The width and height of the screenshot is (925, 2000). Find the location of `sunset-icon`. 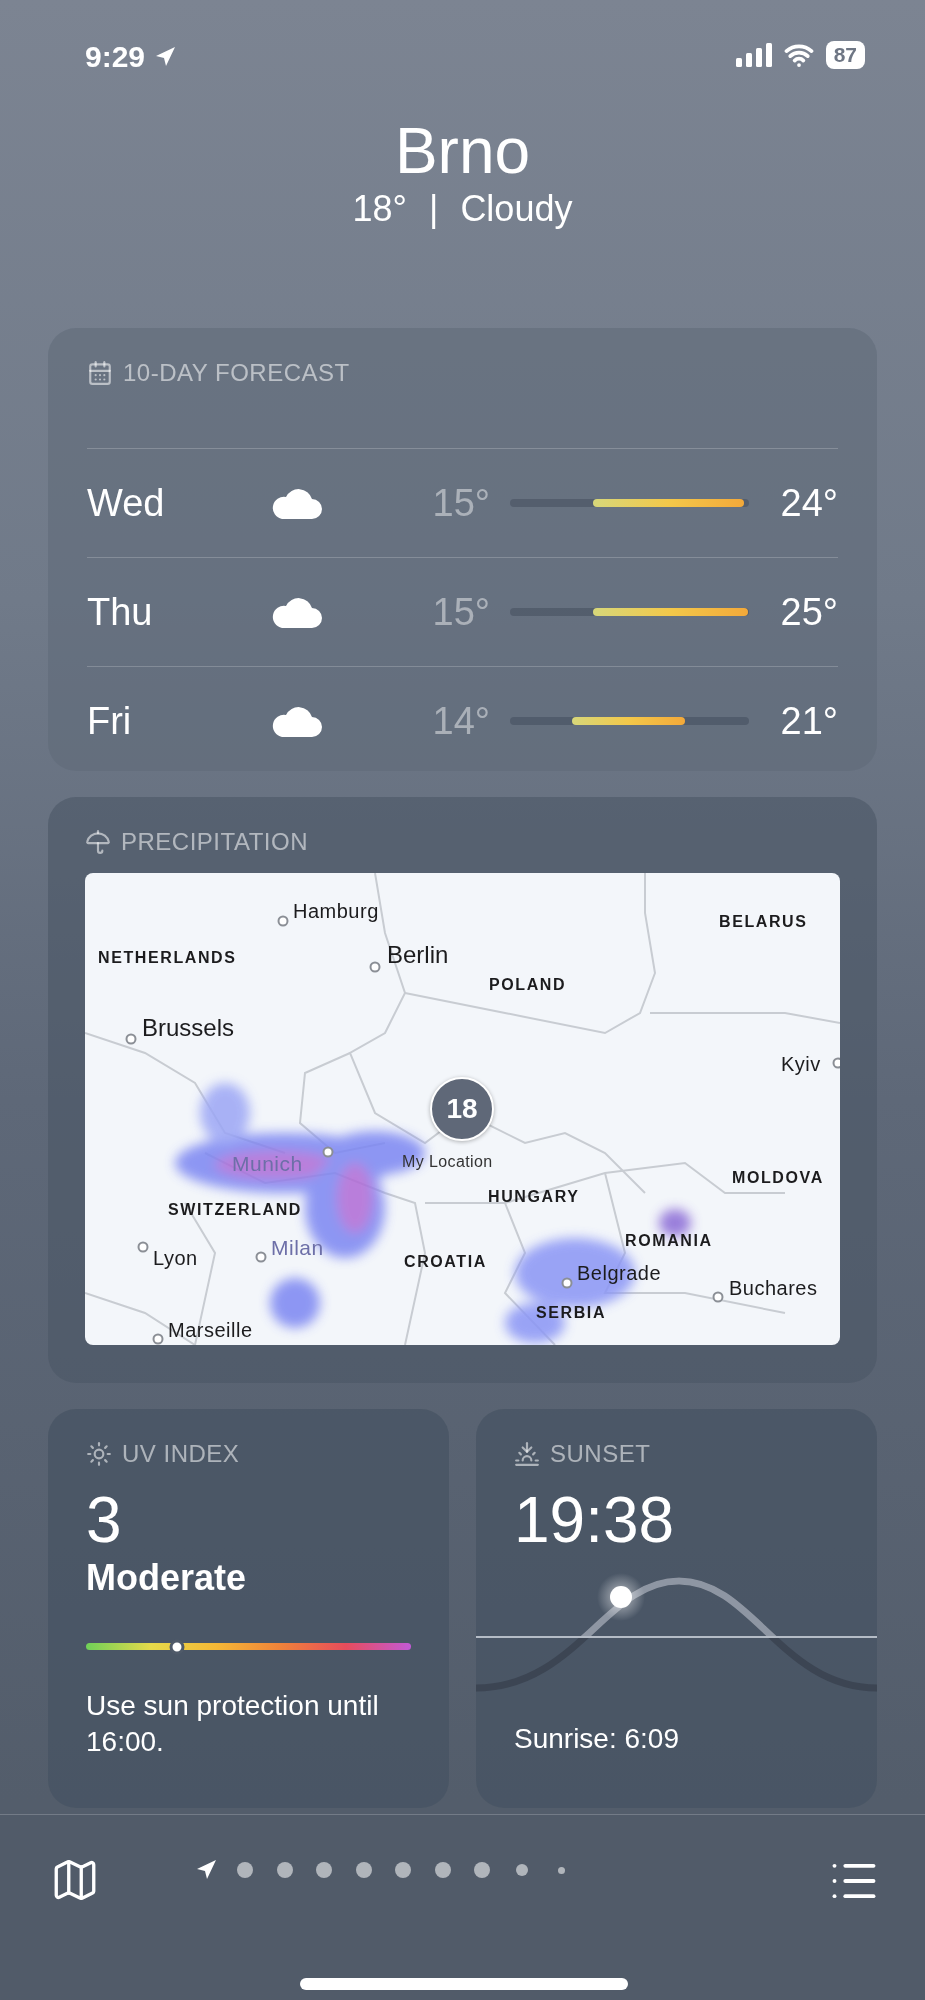

sunset-icon is located at coordinates (527, 1454).